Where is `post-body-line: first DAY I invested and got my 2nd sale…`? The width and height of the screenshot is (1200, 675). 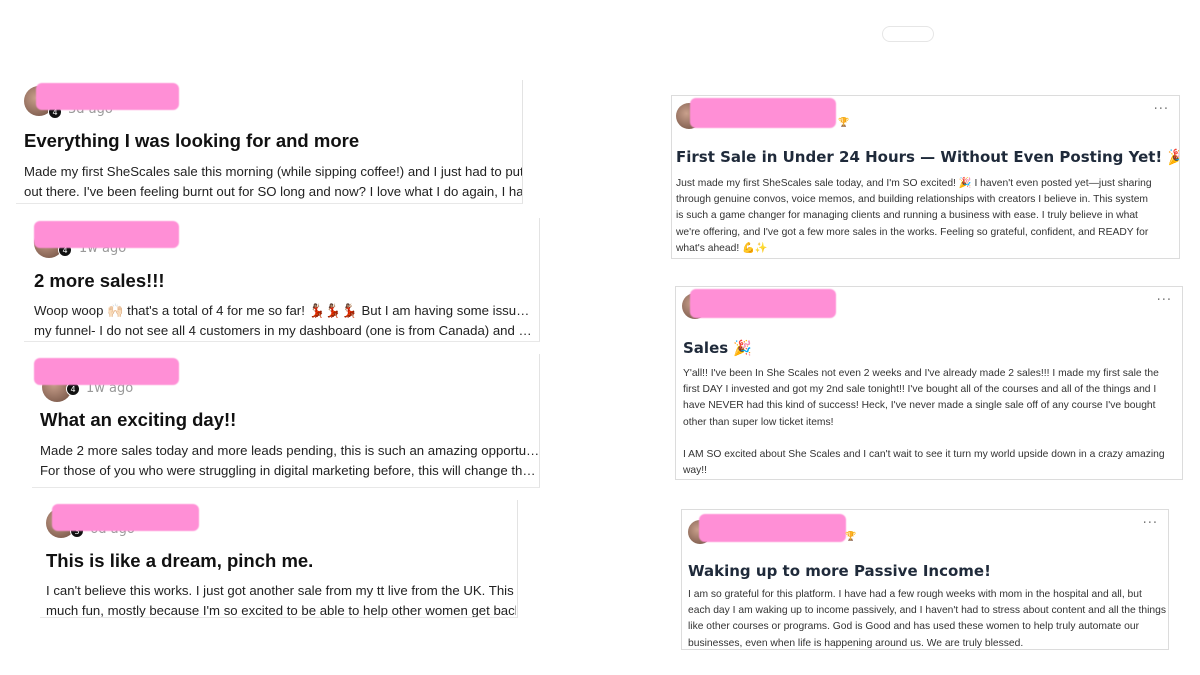
post-body-line: first DAY I invested and got my 2nd sale… is located at coordinates (920, 390).